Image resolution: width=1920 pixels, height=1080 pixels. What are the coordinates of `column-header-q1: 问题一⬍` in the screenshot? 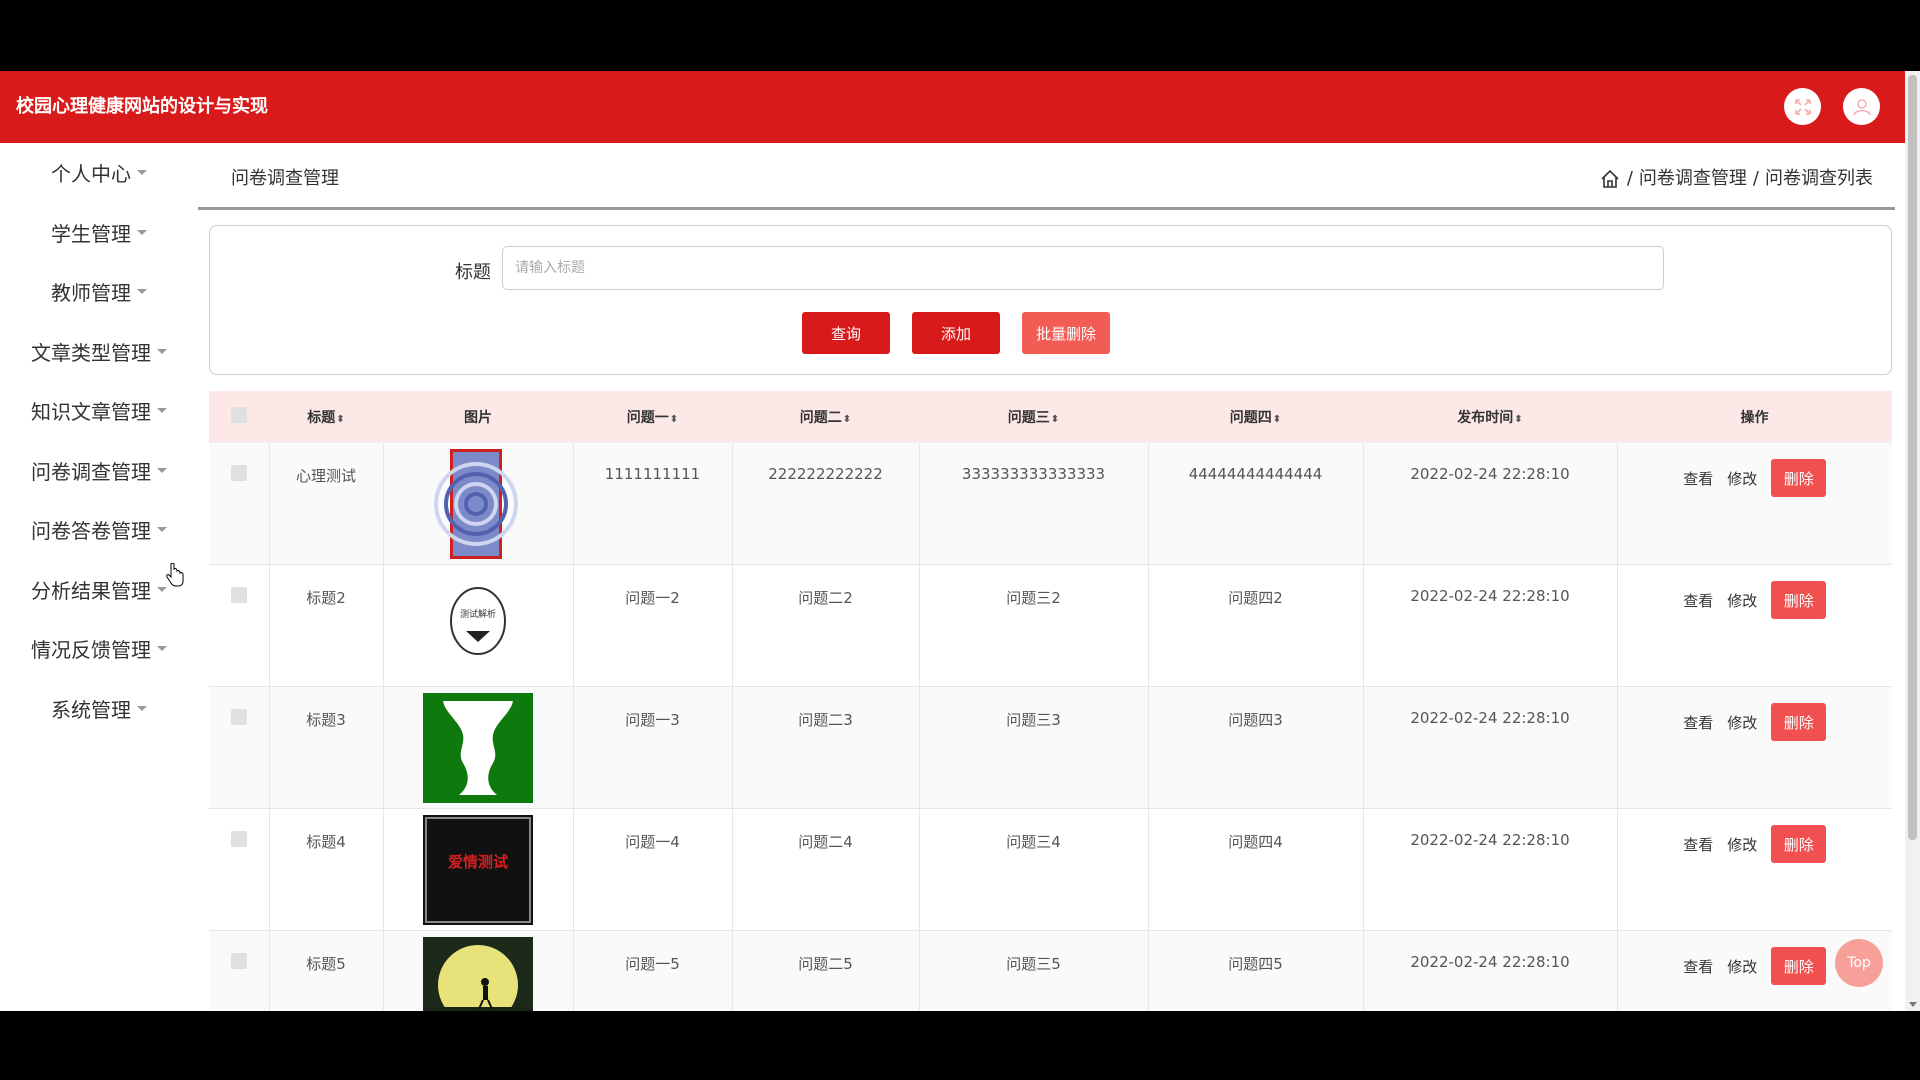 It's located at (652, 417).